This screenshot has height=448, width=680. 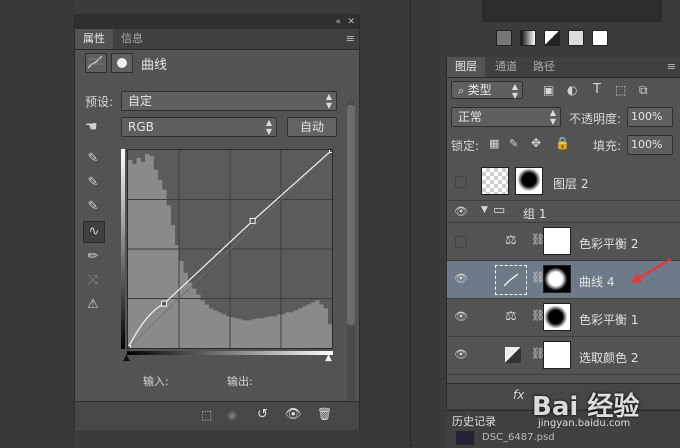 I want to click on fill-field: 100%, so click(x=650, y=145).